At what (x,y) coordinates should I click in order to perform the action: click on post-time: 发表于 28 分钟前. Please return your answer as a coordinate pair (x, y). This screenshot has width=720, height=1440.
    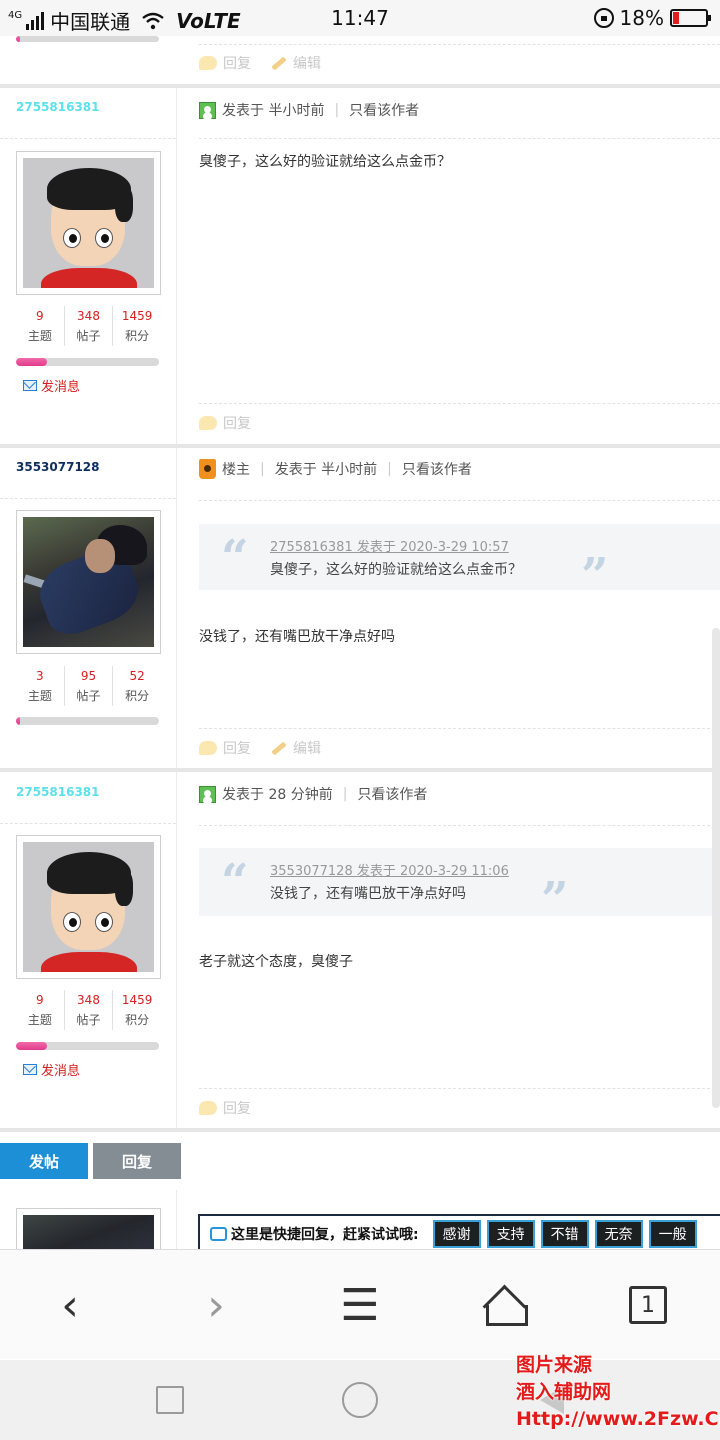
    Looking at the image, I should click on (277, 795).